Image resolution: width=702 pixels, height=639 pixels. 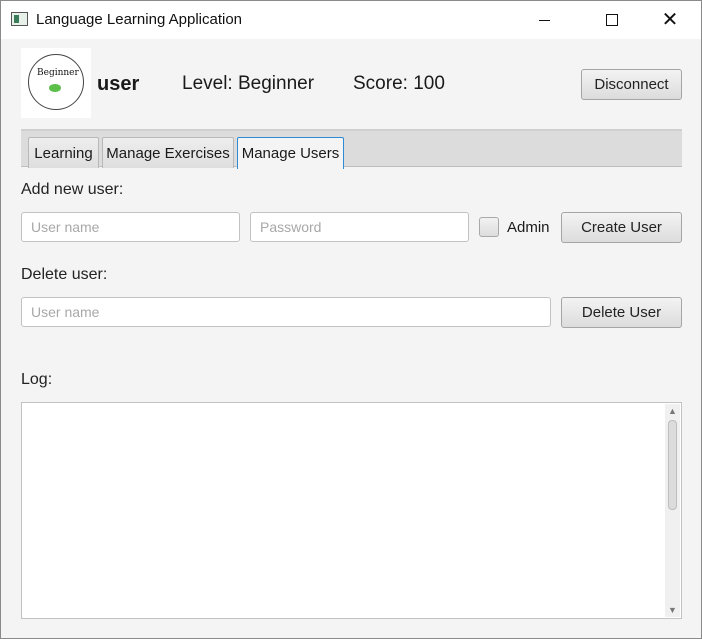 What do you see at coordinates (64, 274) in the screenshot?
I see `delete-user-heading: Delete user:` at bounding box center [64, 274].